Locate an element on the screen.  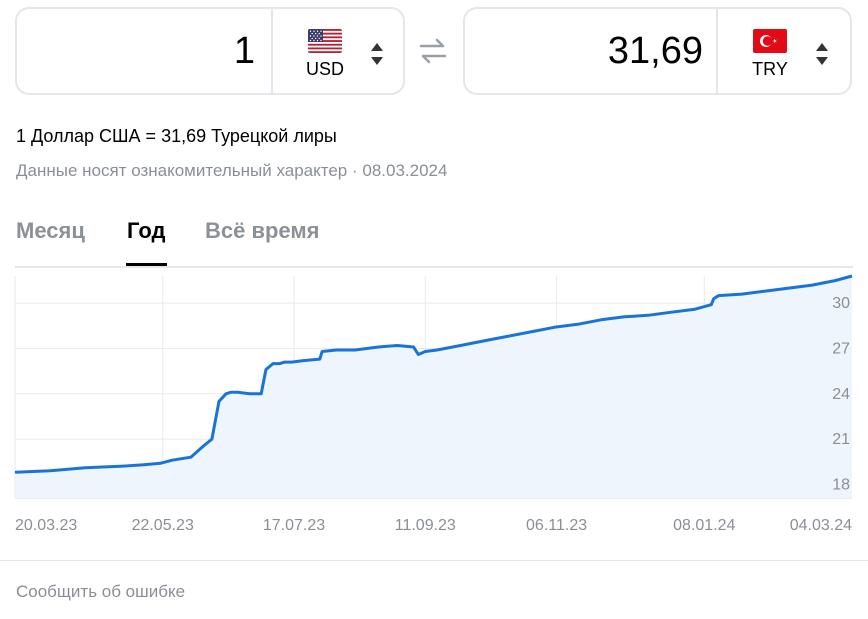
y-tick-label: 21 is located at coordinates (841, 439).